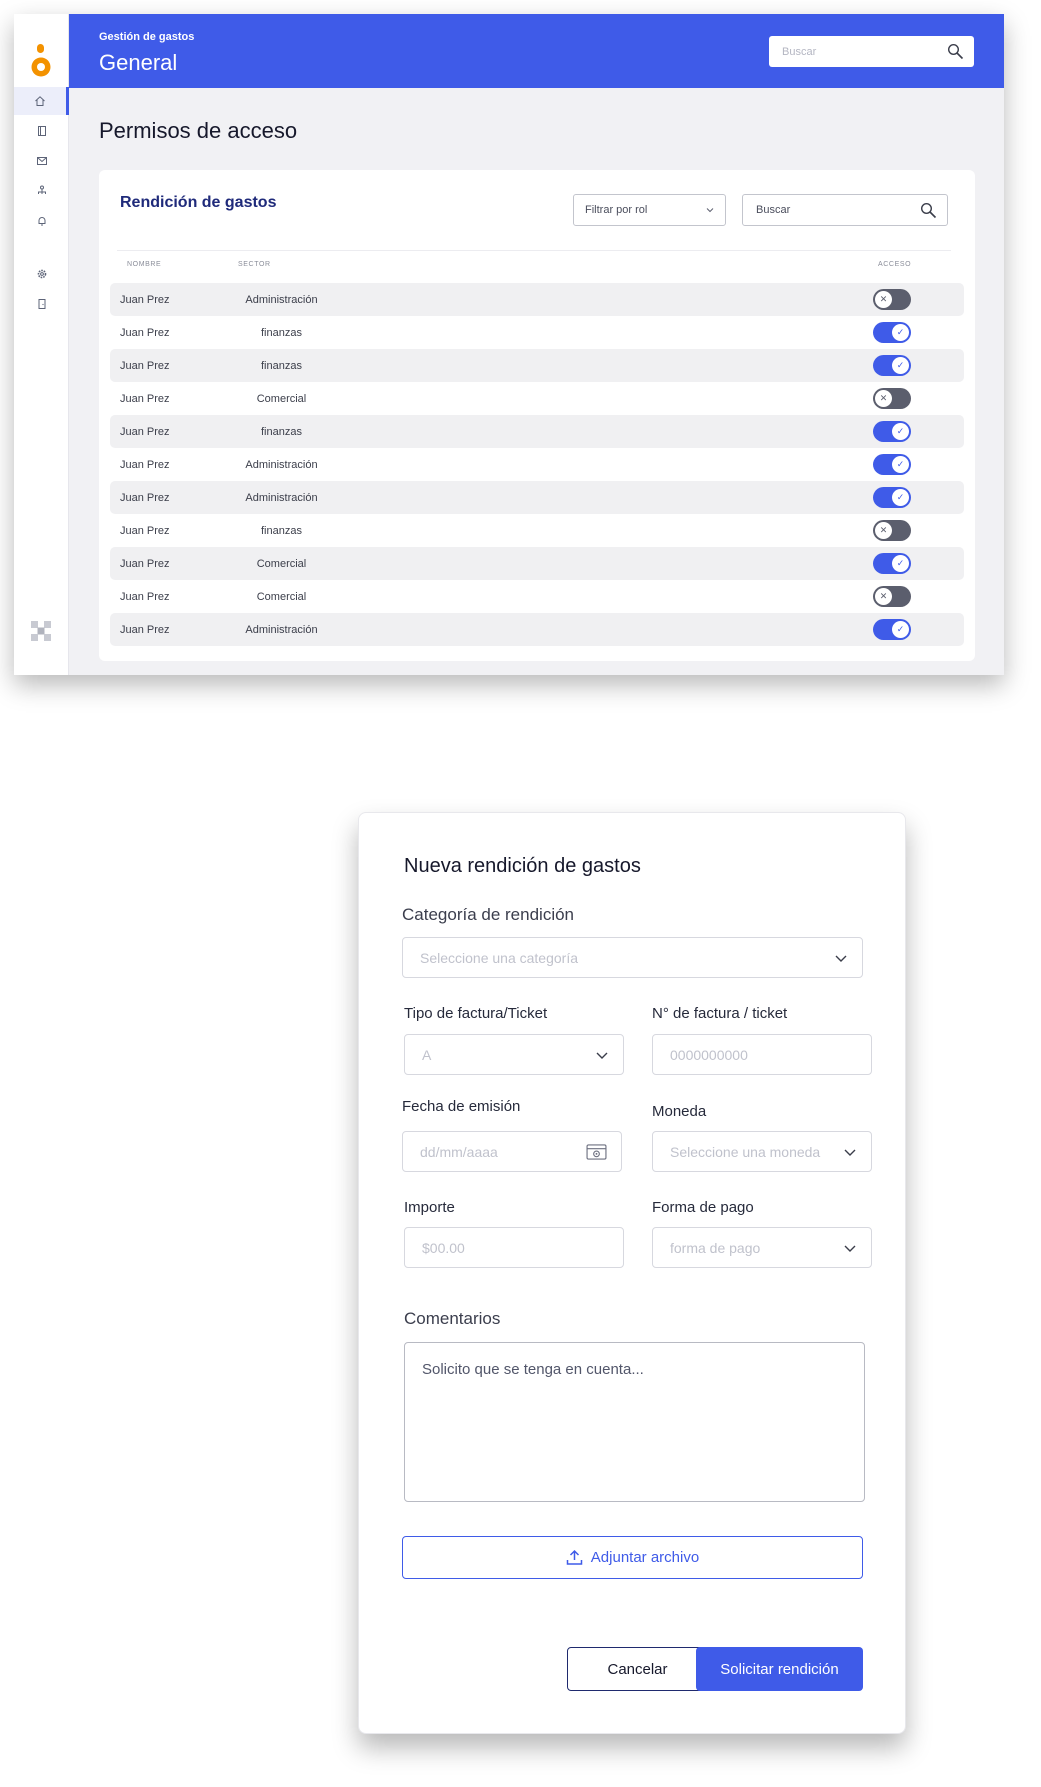  Describe the element at coordinates (281, 432) in the screenshot. I see `row-sector: finanzas` at that location.